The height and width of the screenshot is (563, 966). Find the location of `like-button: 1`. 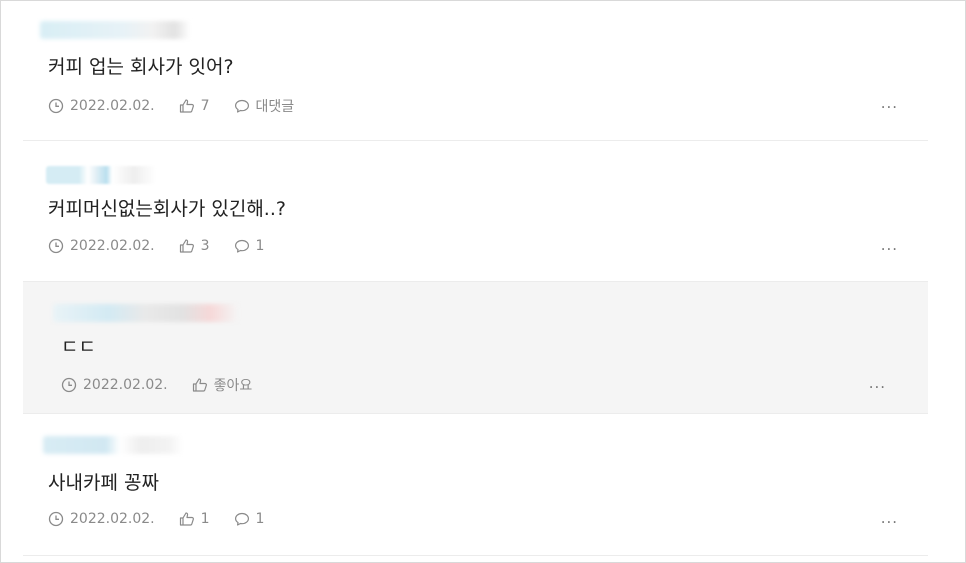

like-button: 1 is located at coordinates (194, 519).